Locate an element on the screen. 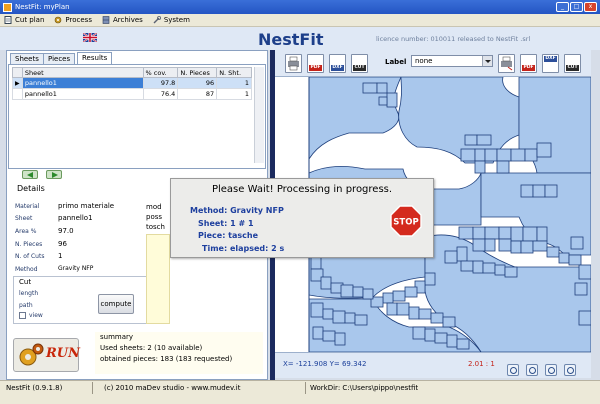 The width and height of the screenshot is (600, 404). menu-bar: Cut plan Process Archives System is located at coordinates (300, 20).